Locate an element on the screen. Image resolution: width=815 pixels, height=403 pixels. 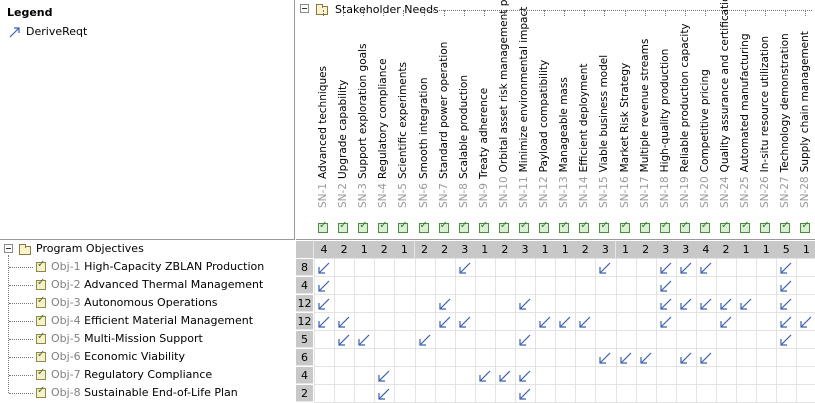
column-header-sn-9: SN-9 Treaty adherence is located at coordinates (484, 120).